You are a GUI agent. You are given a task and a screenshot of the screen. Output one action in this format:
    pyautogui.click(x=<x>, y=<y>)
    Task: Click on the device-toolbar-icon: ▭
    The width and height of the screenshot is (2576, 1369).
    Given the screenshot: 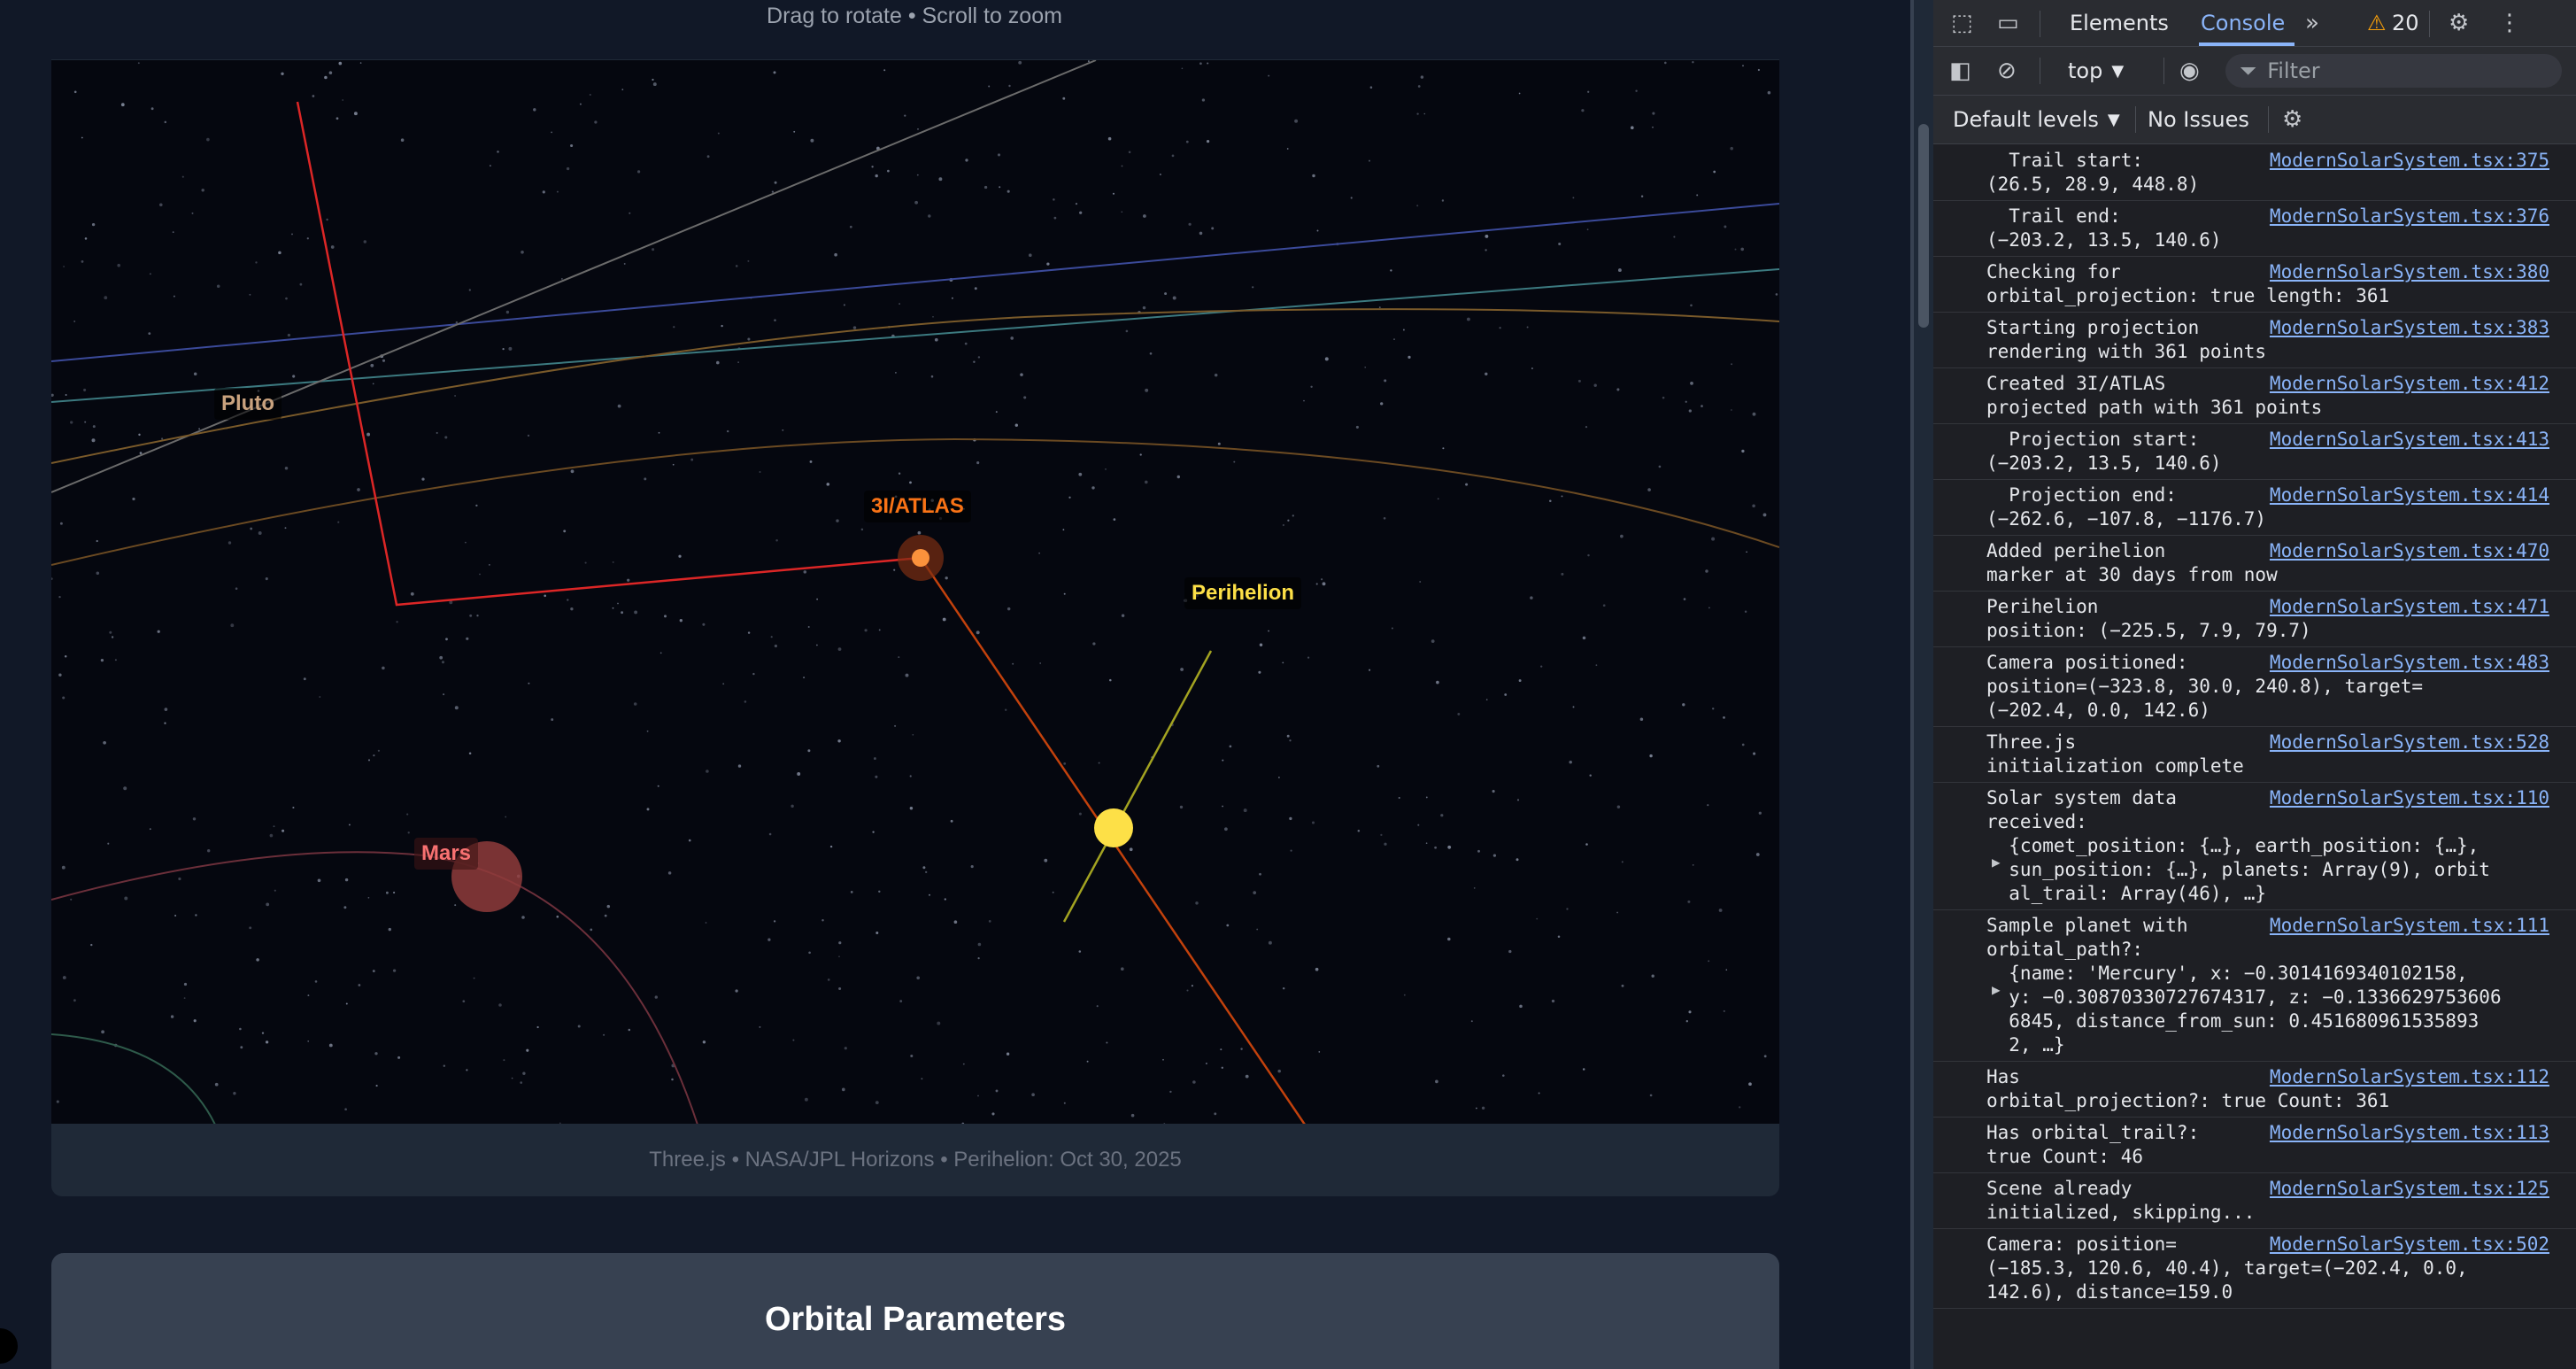 What is the action you would take?
    pyautogui.click(x=2008, y=23)
    